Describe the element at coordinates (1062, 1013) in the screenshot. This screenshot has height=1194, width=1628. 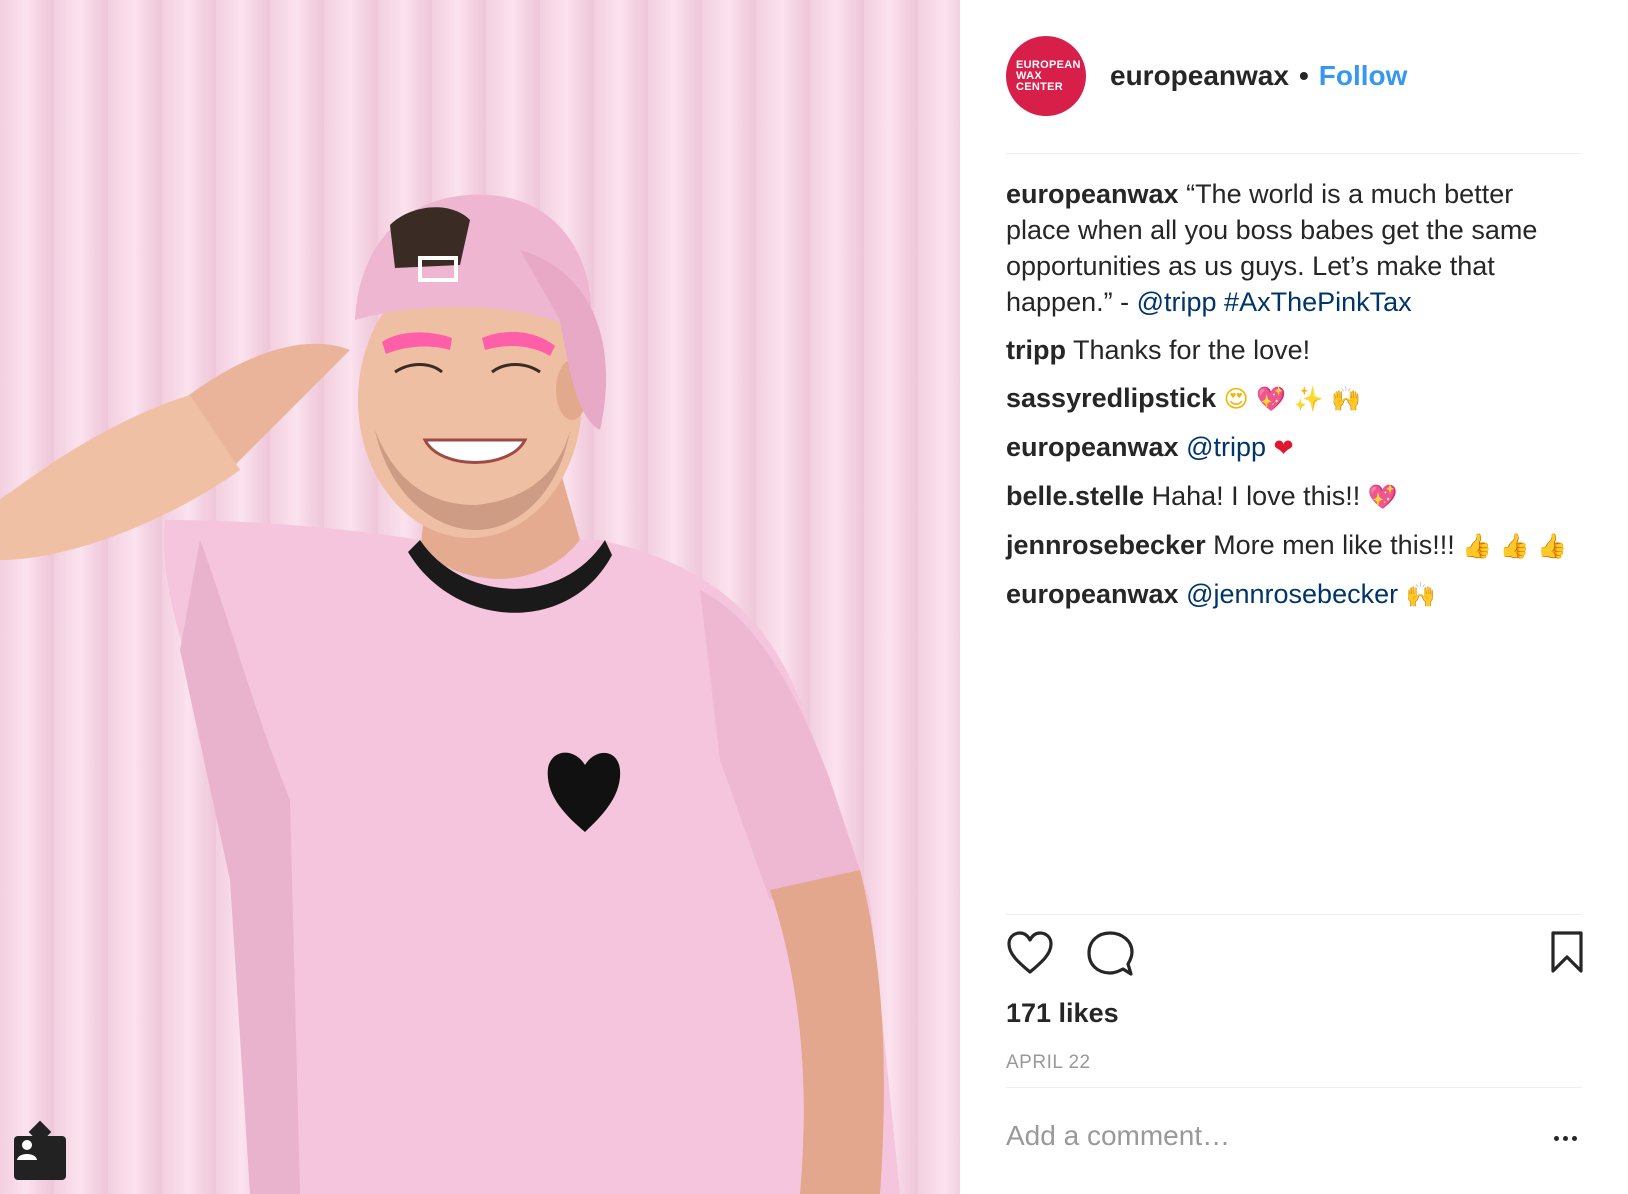
I see `likes-count: 171 likes` at that location.